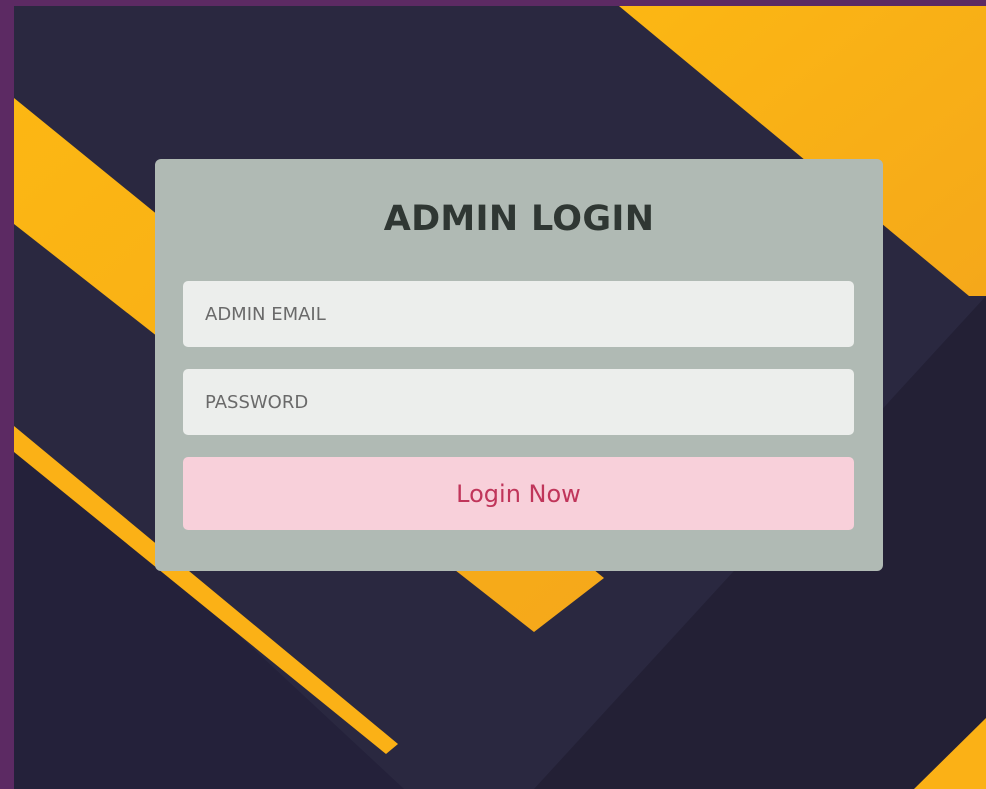 The height and width of the screenshot is (789, 986). What do you see at coordinates (518, 402) in the screenshot?
I see `password-input` at bounding box center [518, 402].